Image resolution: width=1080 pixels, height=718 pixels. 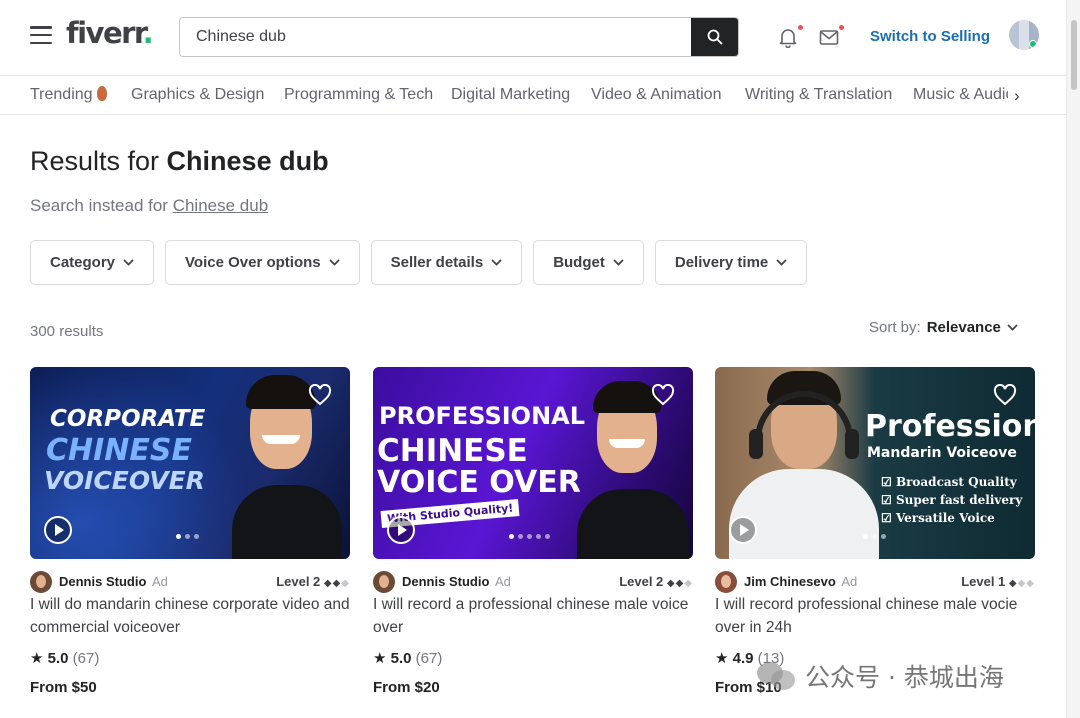 What do you see at coordinates (998, 581) in the screenshot?
I see `seller-level: Level 1 ◆◆◆` at bounding box center [998, 581].